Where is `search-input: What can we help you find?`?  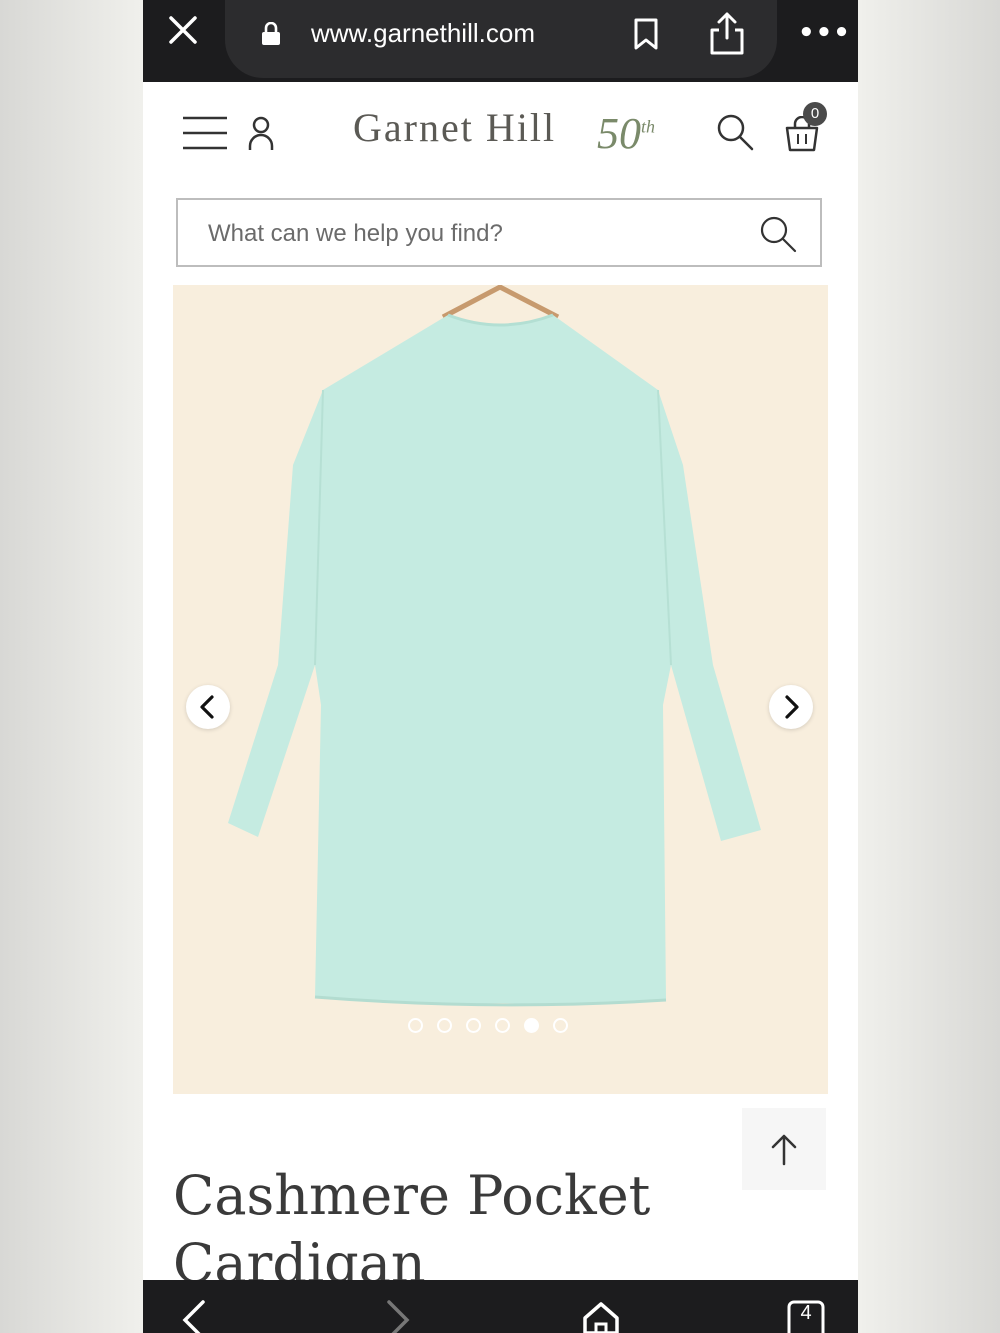
search-input: What can we help you find? is located at coordinates (499, 232).